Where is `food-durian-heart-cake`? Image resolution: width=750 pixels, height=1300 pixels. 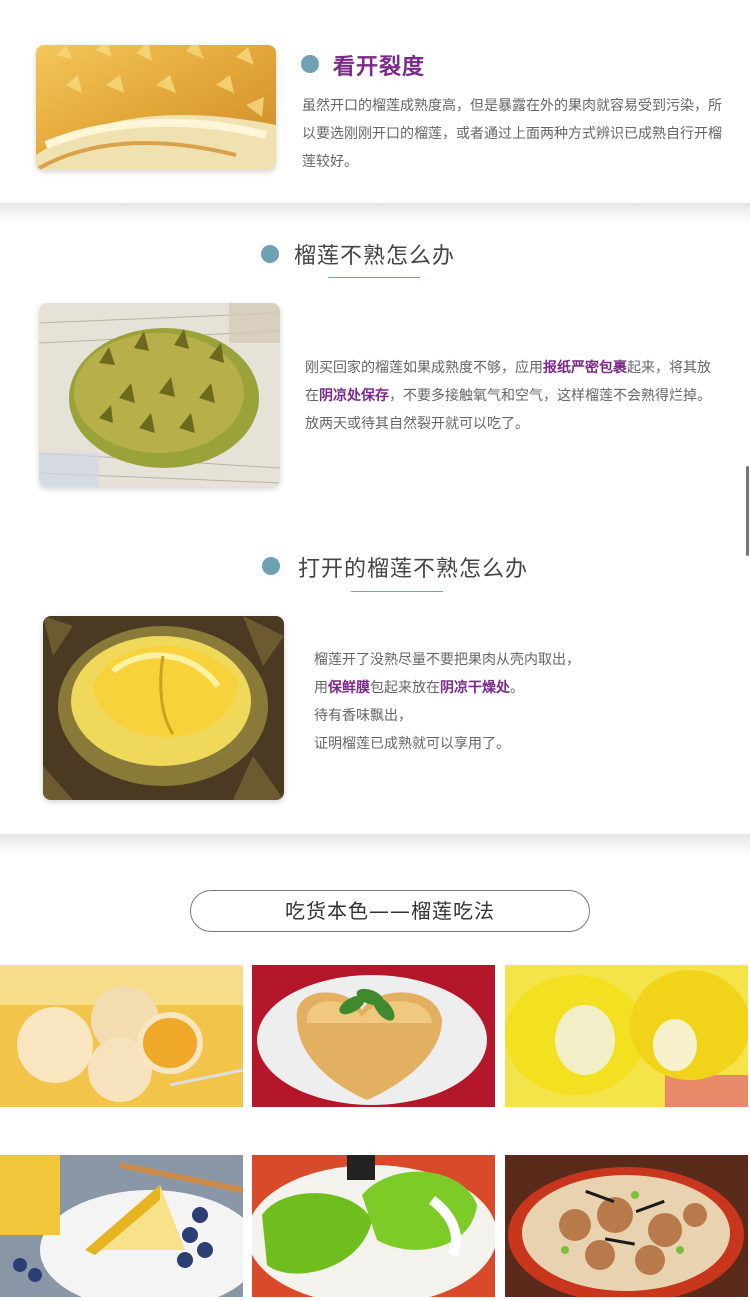
food-durian-heart-cake is located at coordinates (373, 1036).